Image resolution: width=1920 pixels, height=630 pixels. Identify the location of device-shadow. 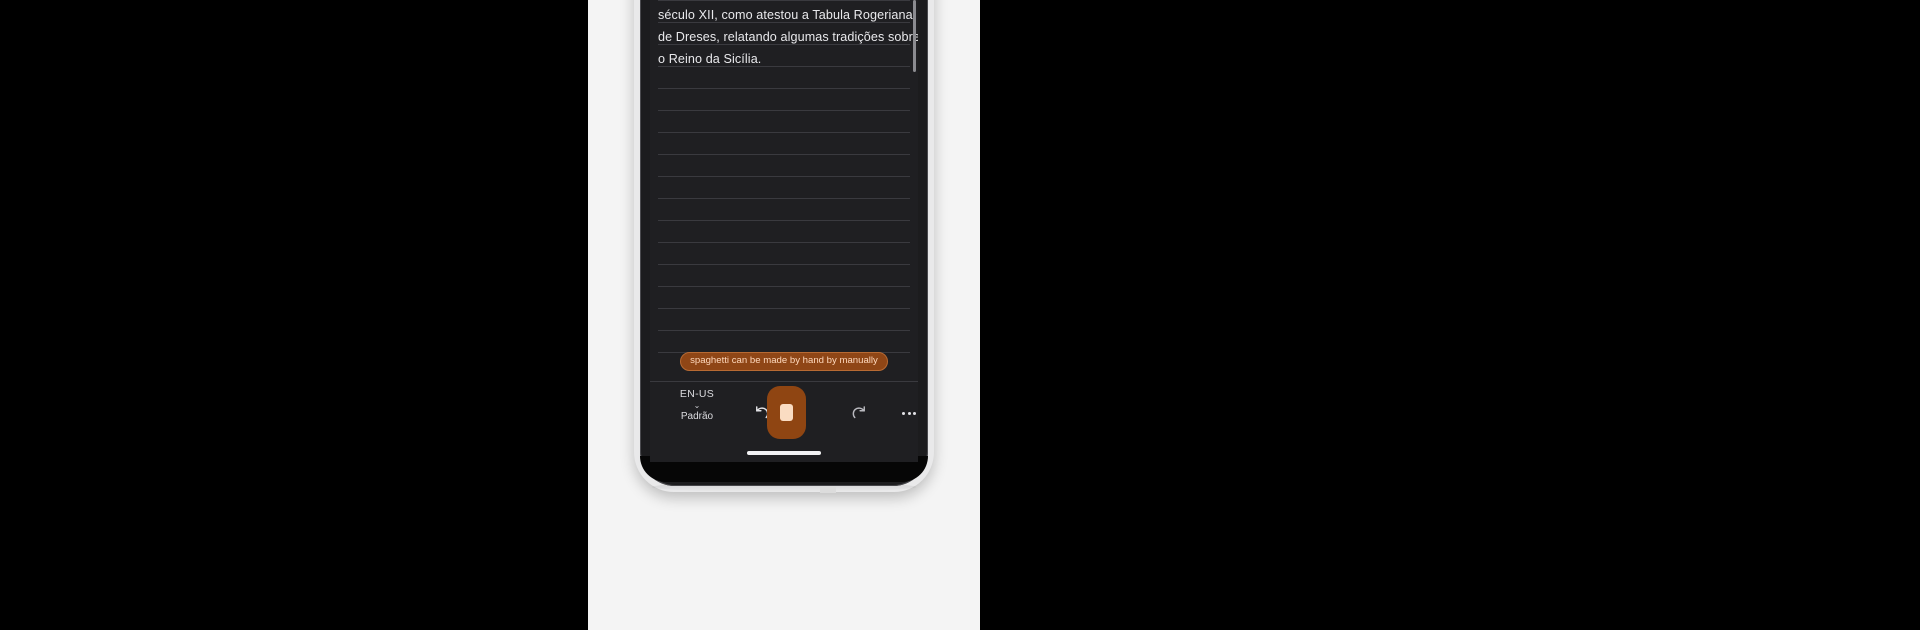
(784, 487).